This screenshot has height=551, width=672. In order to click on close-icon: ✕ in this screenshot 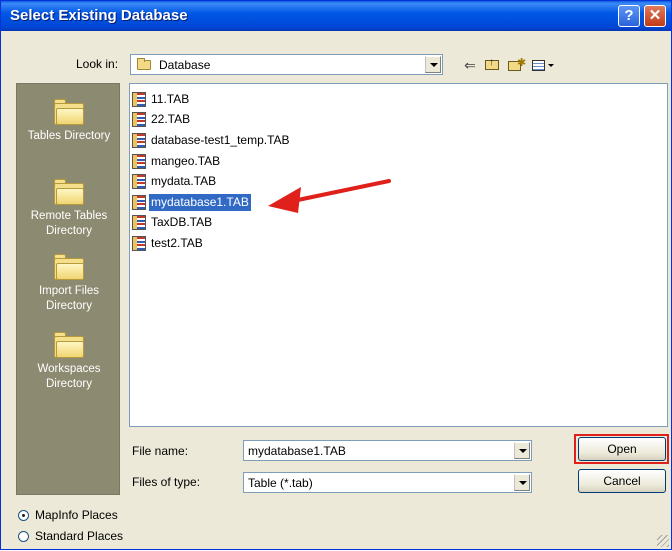, I will do `click(655, 15)`.